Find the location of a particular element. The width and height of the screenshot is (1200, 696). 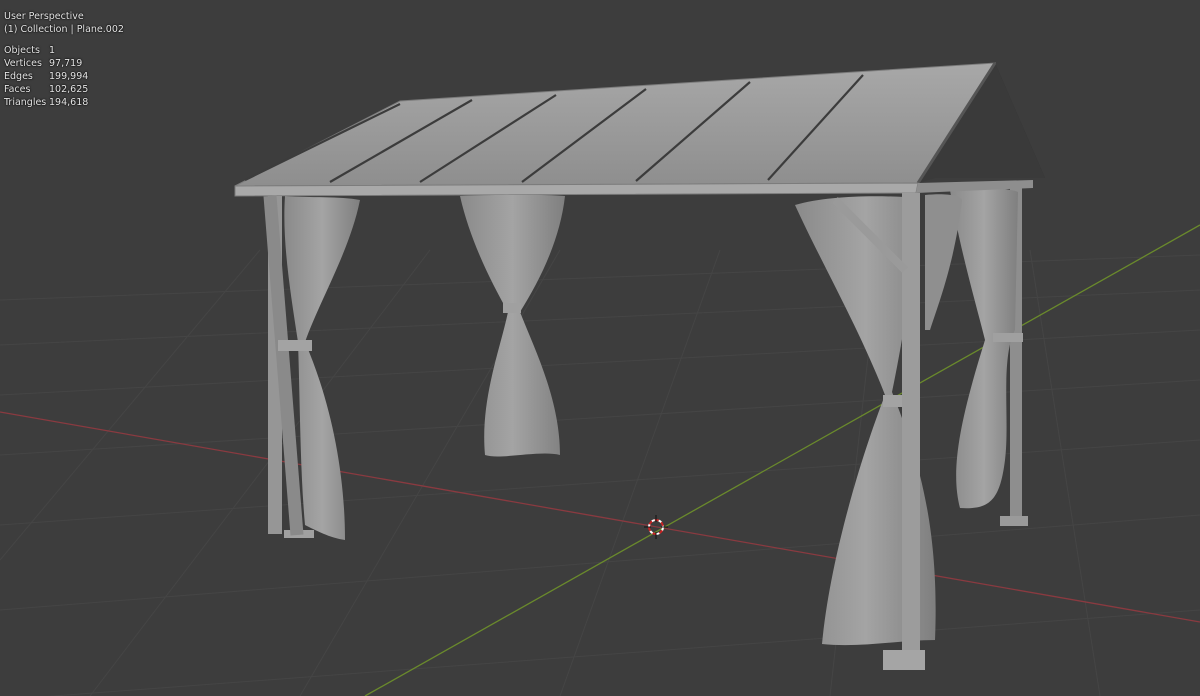

stat-label: Faces is located at coordinates (17, 89).